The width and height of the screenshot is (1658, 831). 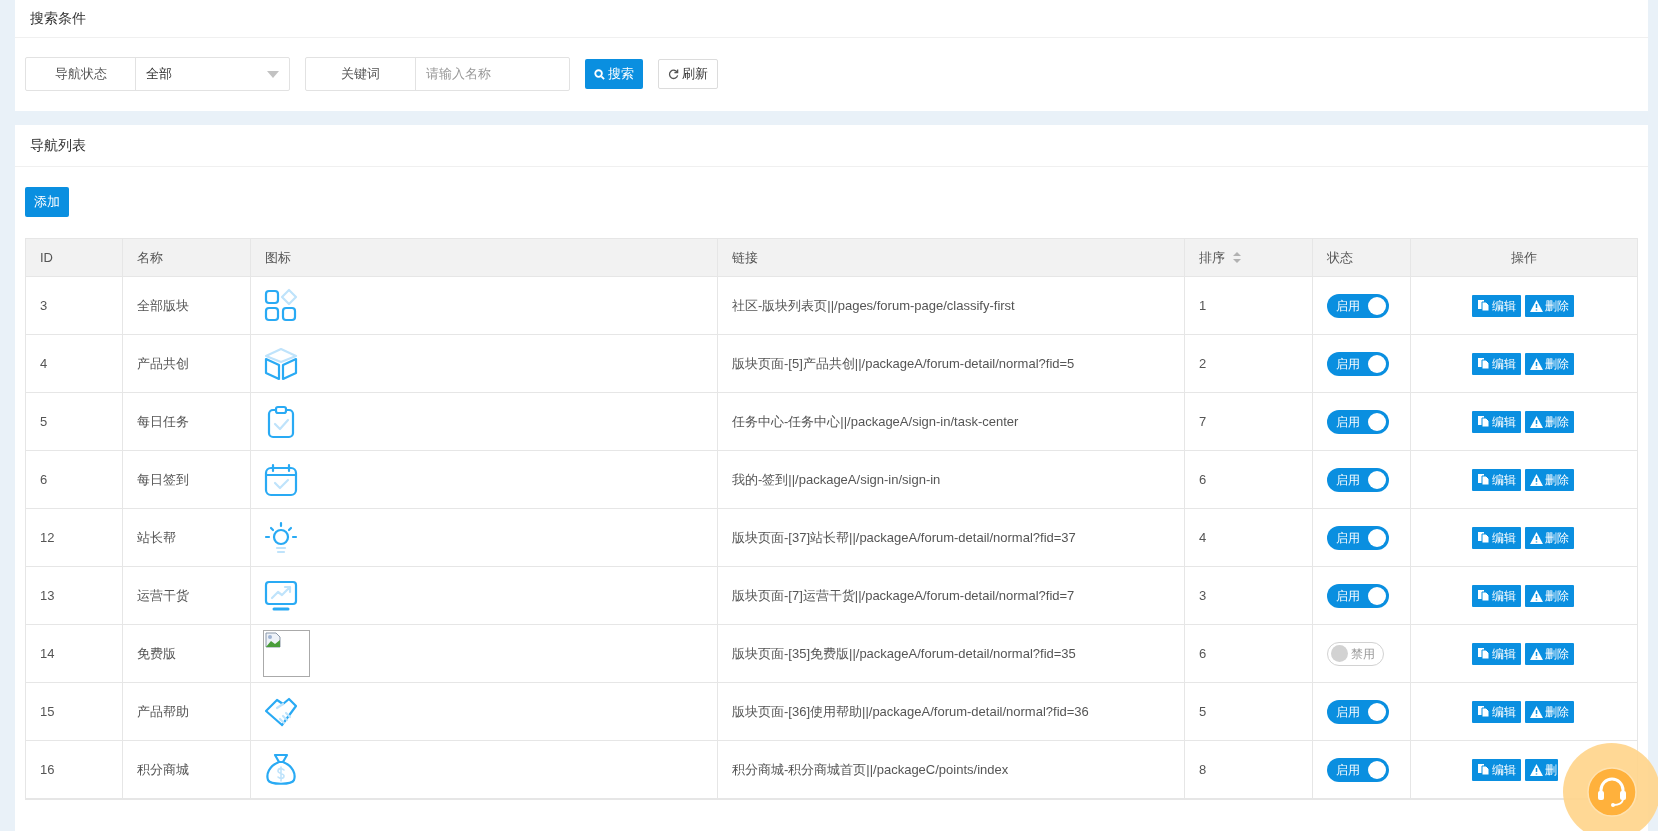 What do you see at coordinates (46, 257) in the screenshot?
I see `column-header: ID` at bounding box center [46, 257].